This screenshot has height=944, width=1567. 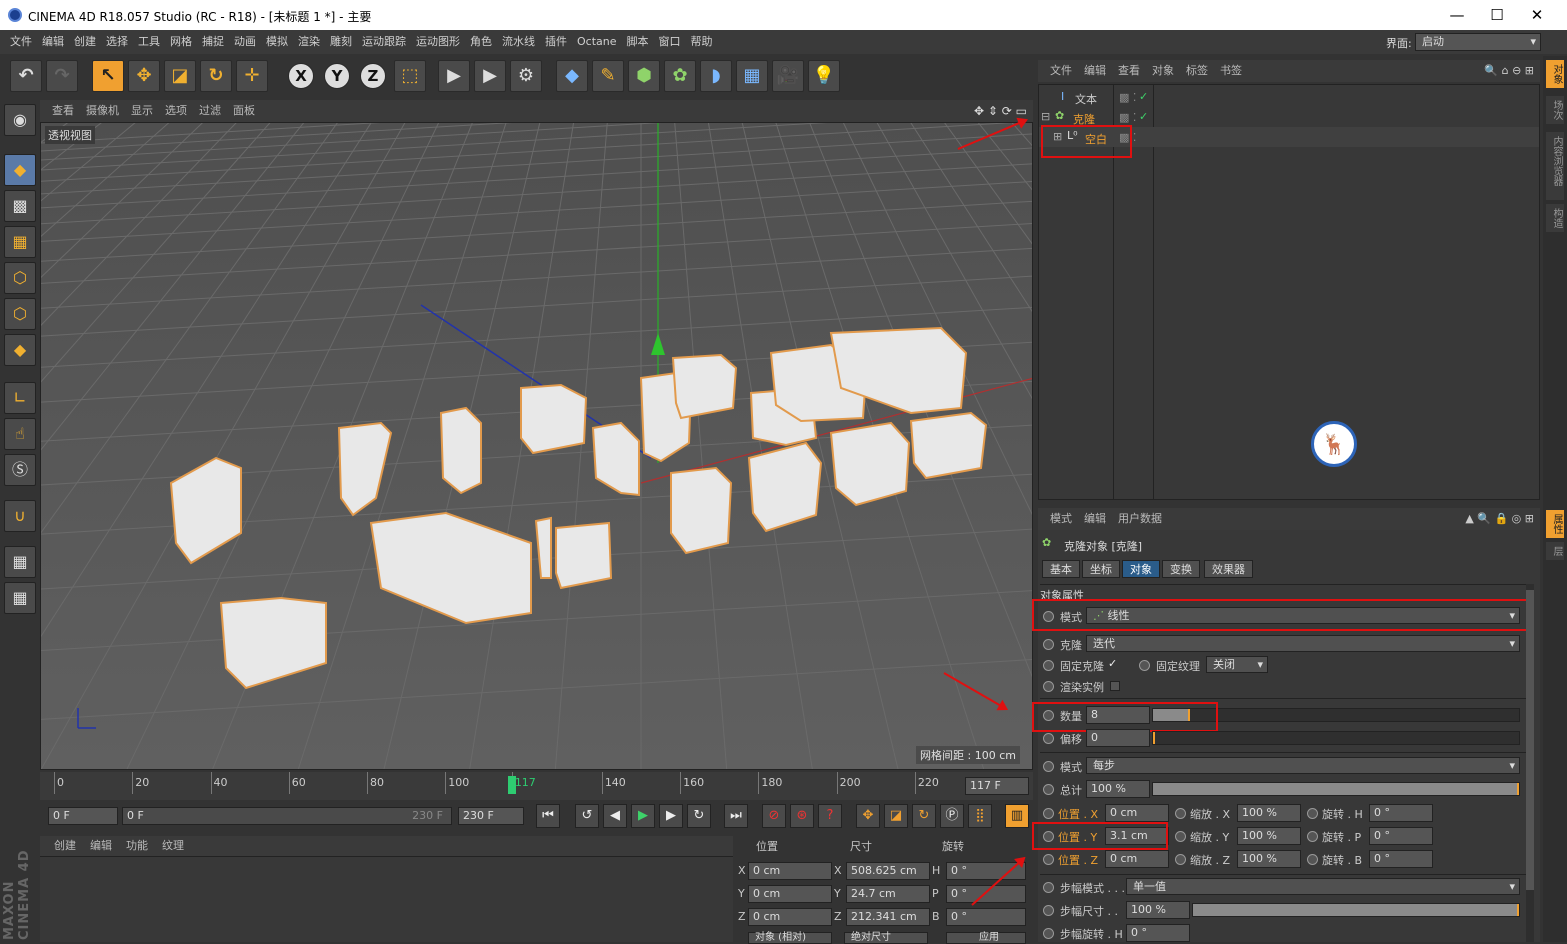 What do you see at coordinates (62, 76) in the screenshot?
I see `redo-icon: ↷` at bounding box center [62, 76].